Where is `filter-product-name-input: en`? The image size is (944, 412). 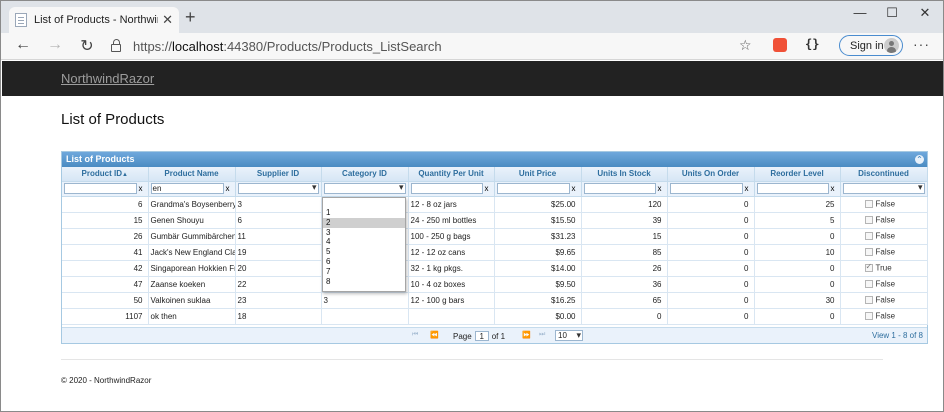
filter-product-name-input: en is located at coordinates (187, 188).